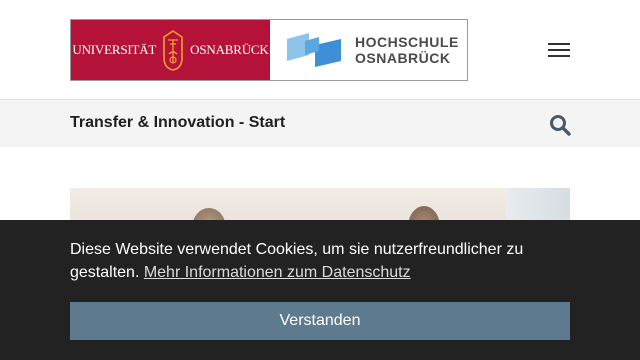  Describe the element at coordinates (314, 50) in the screenshot. I see `hochschule-mark-icon` at that location.